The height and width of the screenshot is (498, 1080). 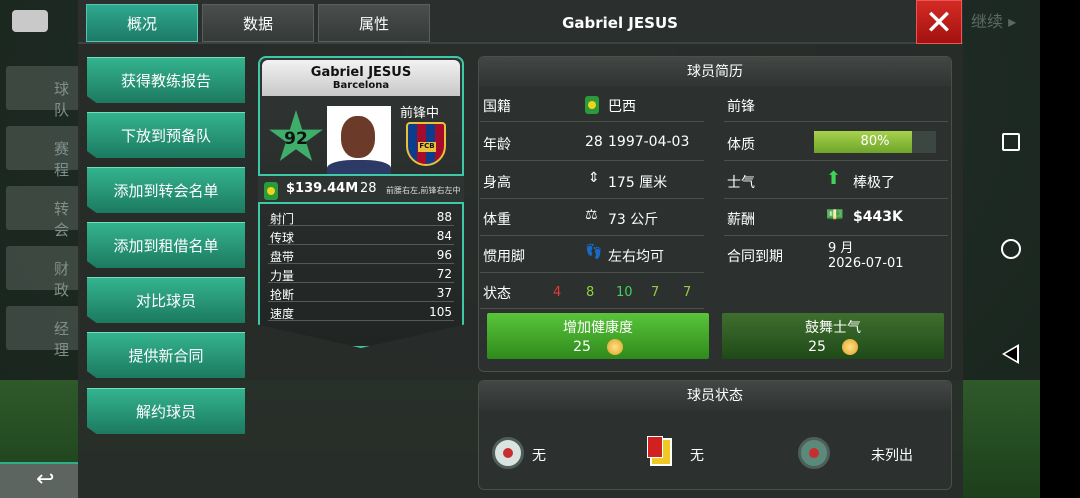 I want to click on card-position: 前锋中, so click(x=420, y=113).